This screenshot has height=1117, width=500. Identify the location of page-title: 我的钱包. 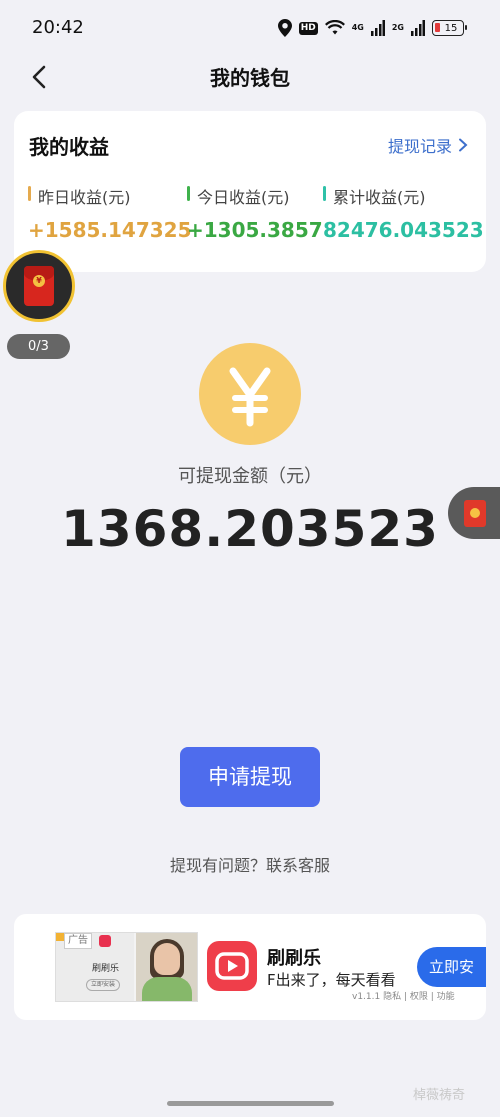
(250, 78).